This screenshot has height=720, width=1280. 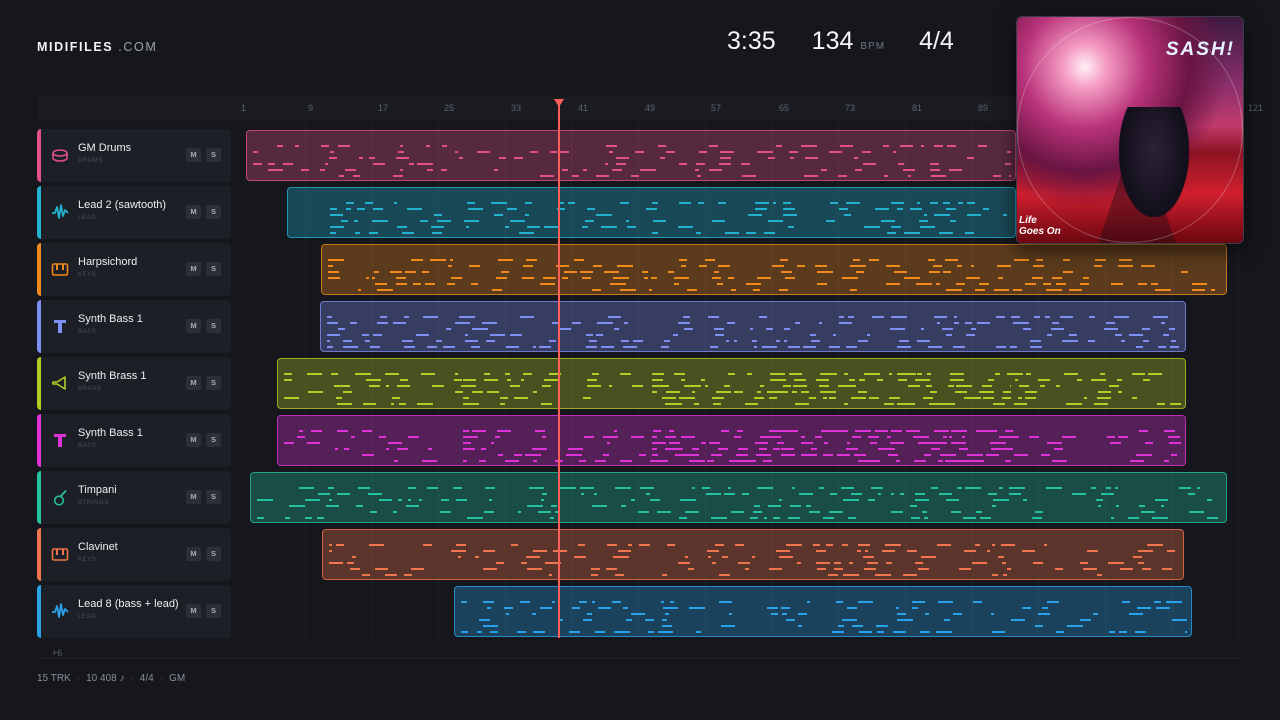 What do you see at coordinates (559, 369) in the screenshot?
I see `playhead` at bounding box center [559, 369].